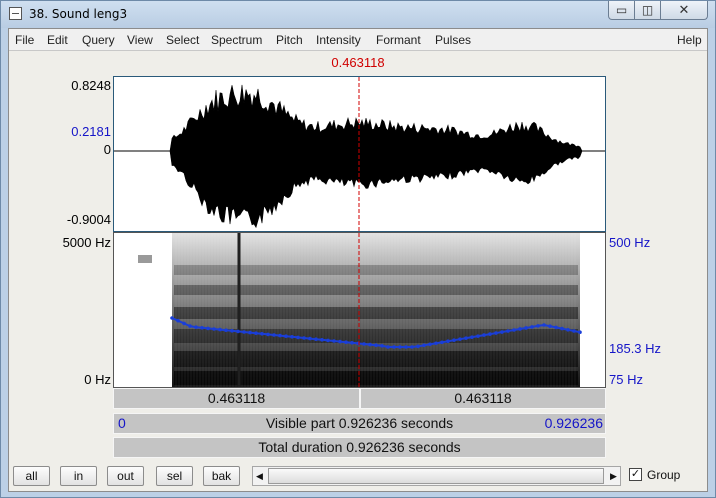 The image size is (716, 498). Describe the element at coordinates (684, 10) in the screenshot. I see `close-button: ✕` at that location.